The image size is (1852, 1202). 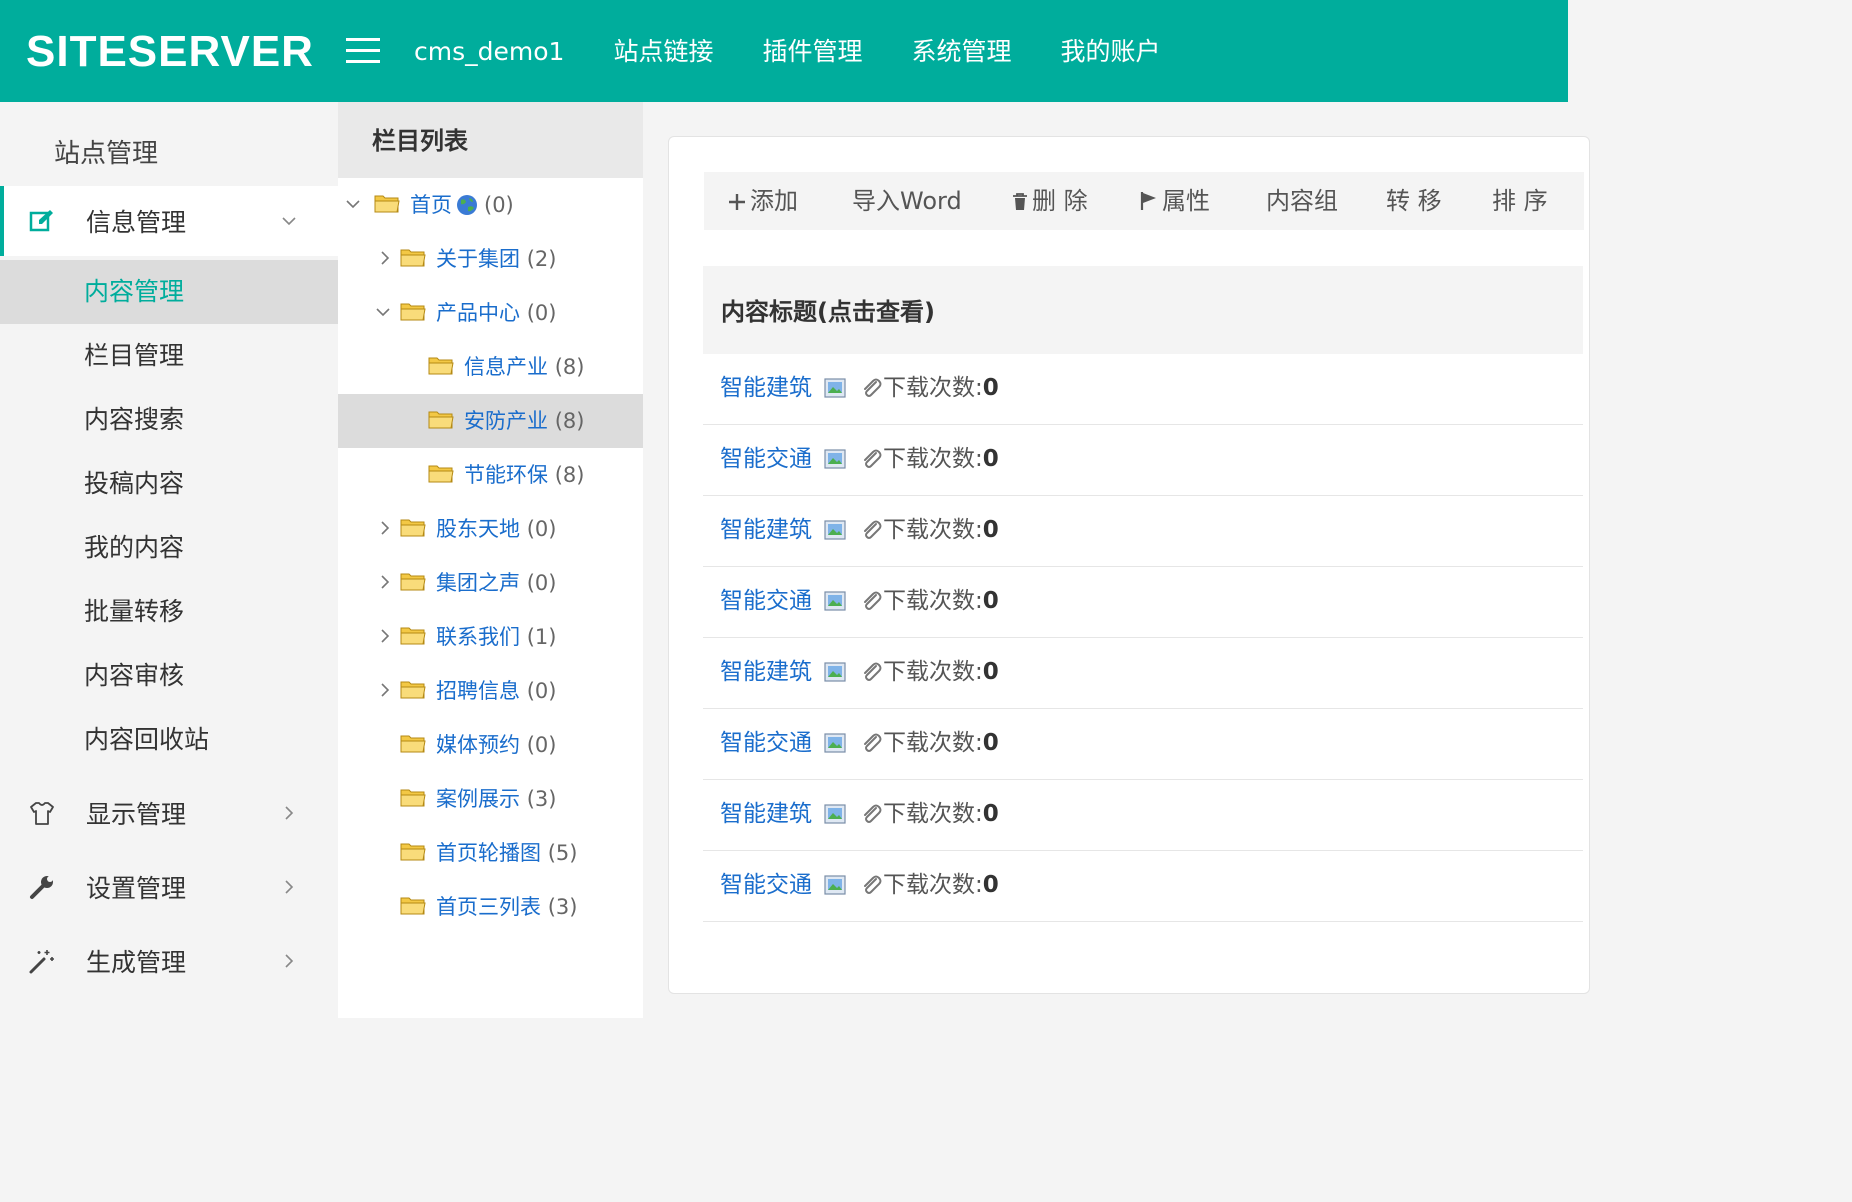 I want to click on tree-node: 联系我们 (1), so click(x=490, y=637).